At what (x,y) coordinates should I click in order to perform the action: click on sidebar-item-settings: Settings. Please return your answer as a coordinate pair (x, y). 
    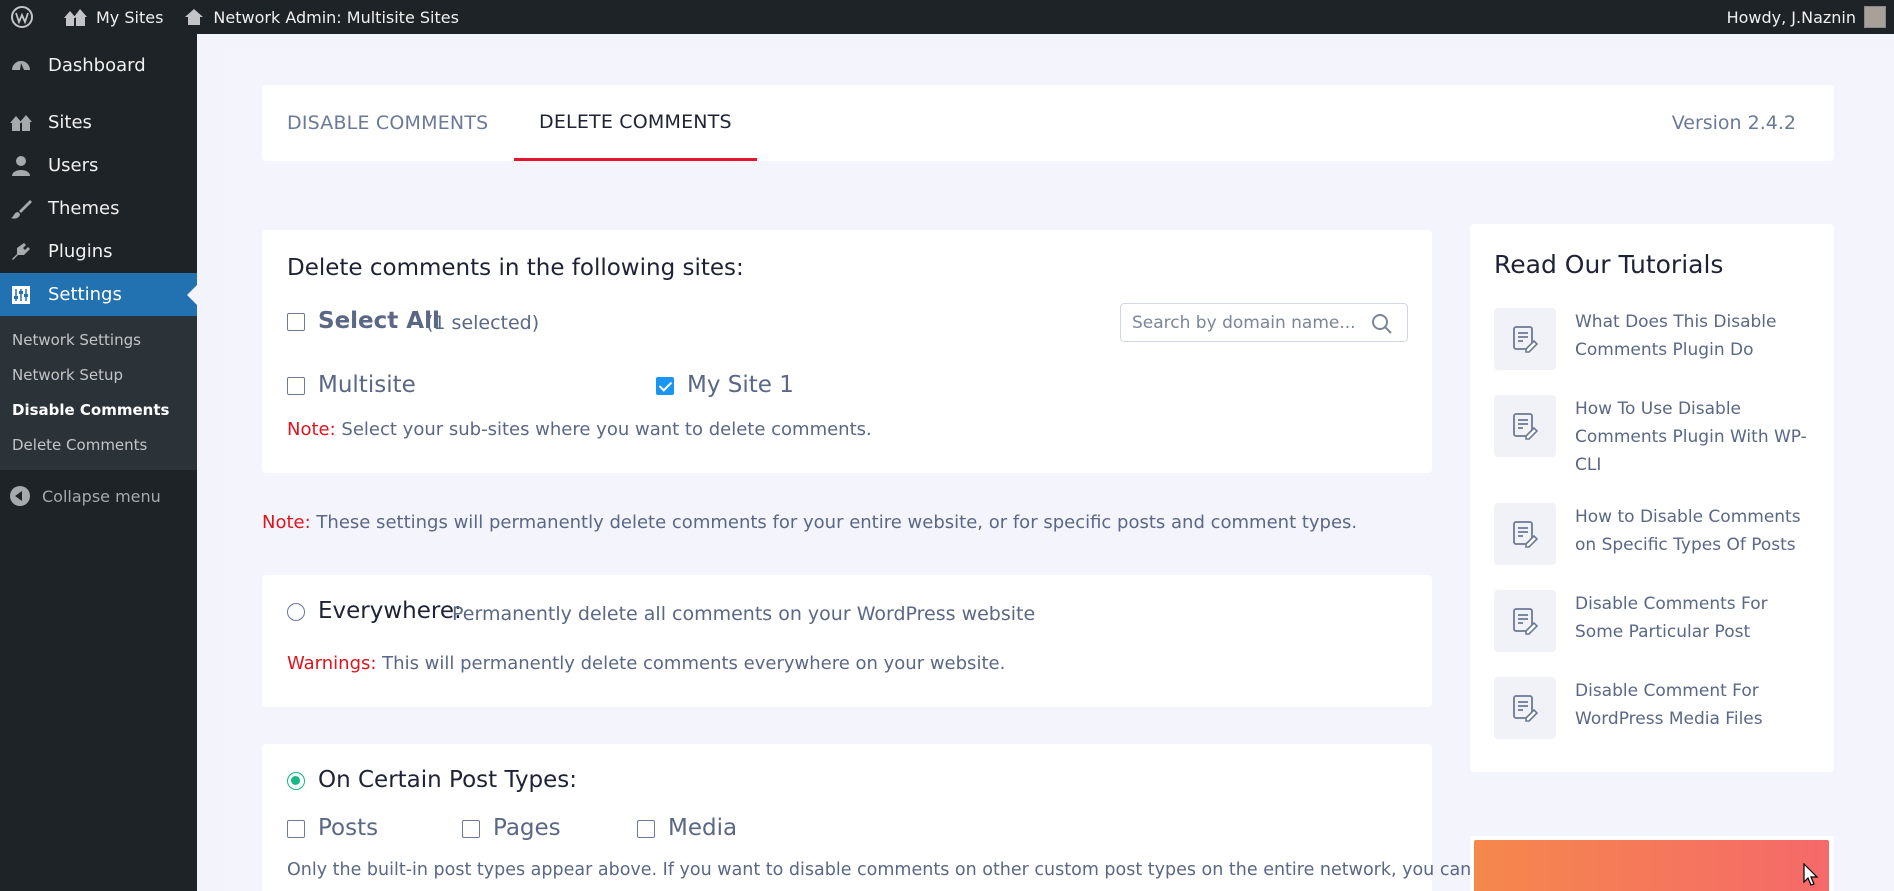
    Looking at the image, I should click on (98, 294).